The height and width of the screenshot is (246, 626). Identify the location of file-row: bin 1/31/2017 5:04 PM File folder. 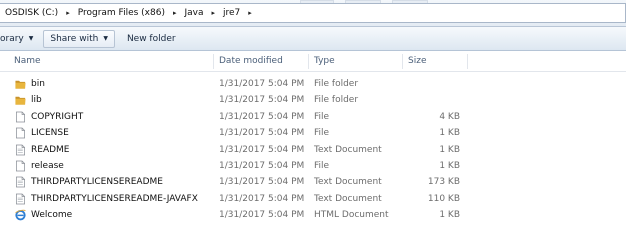
(235, 84).